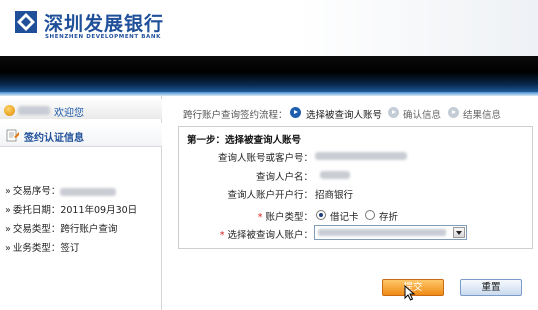  What do you see at coordinates (270, 195) in the screenshot?
I see `bank-label: 查询人账户开户行：` at bounding box center [270, 195].